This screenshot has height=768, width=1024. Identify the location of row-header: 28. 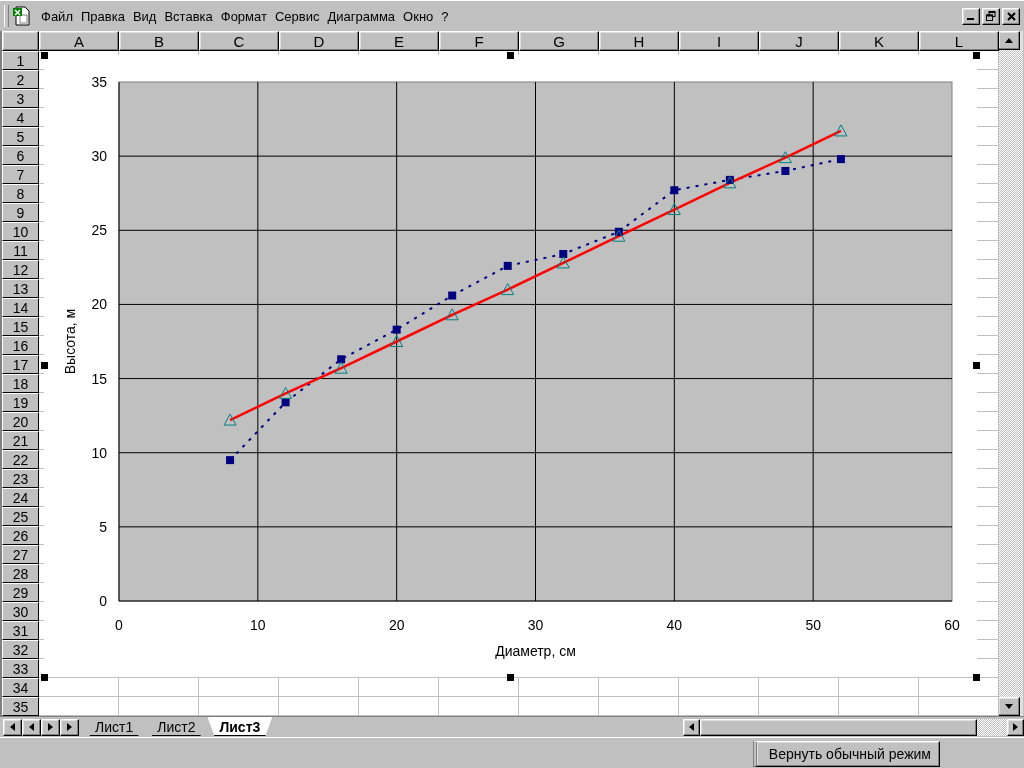
(20, 573).